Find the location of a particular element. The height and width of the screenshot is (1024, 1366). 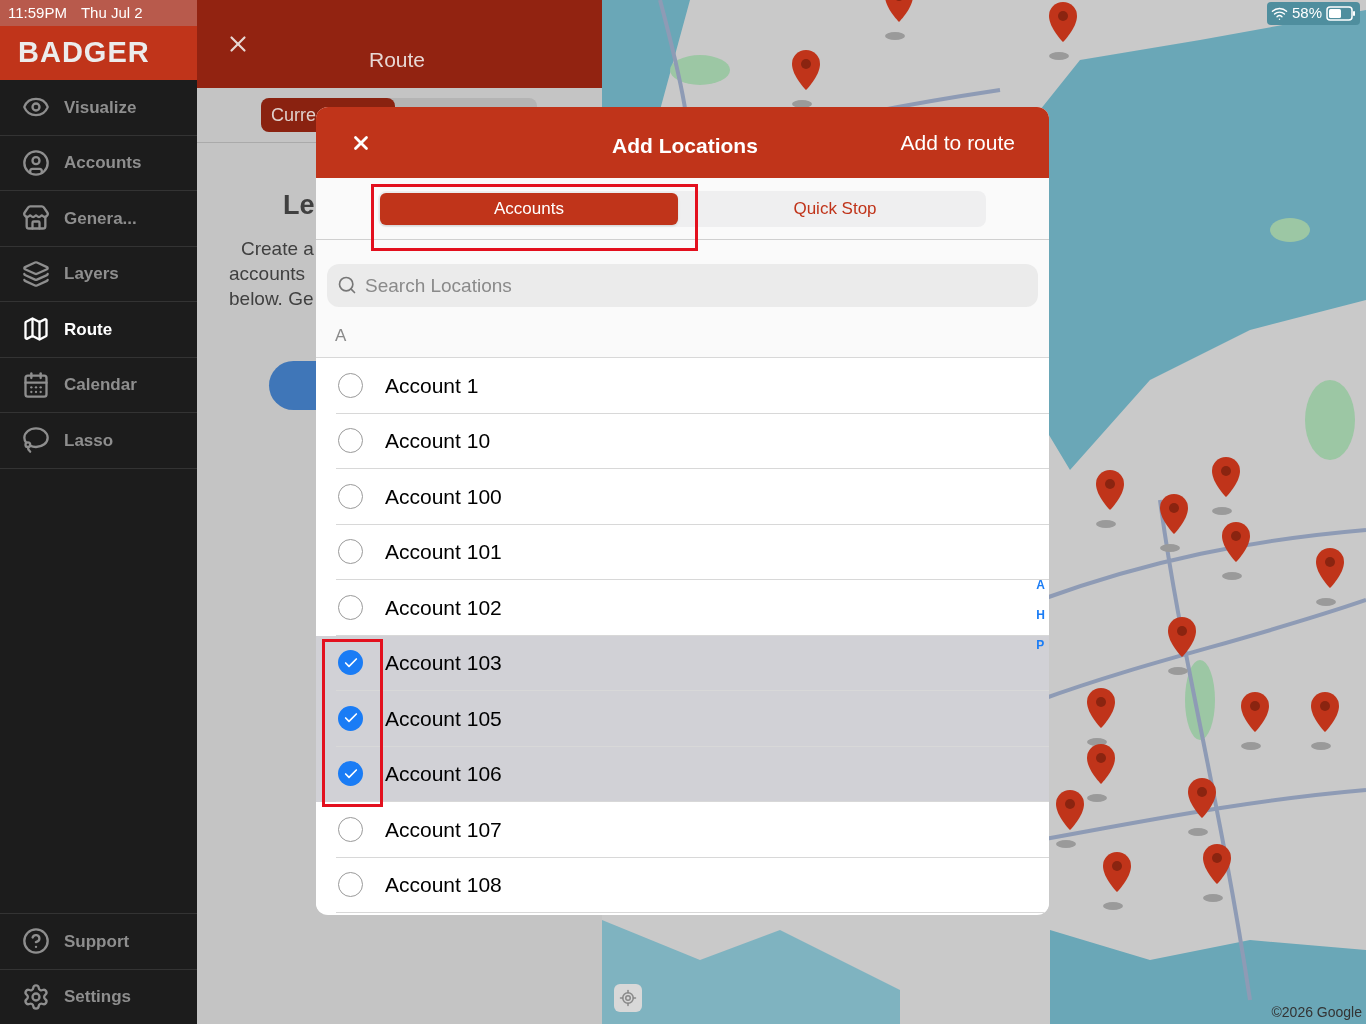

section-header: A is located at coordinates (341, 335).